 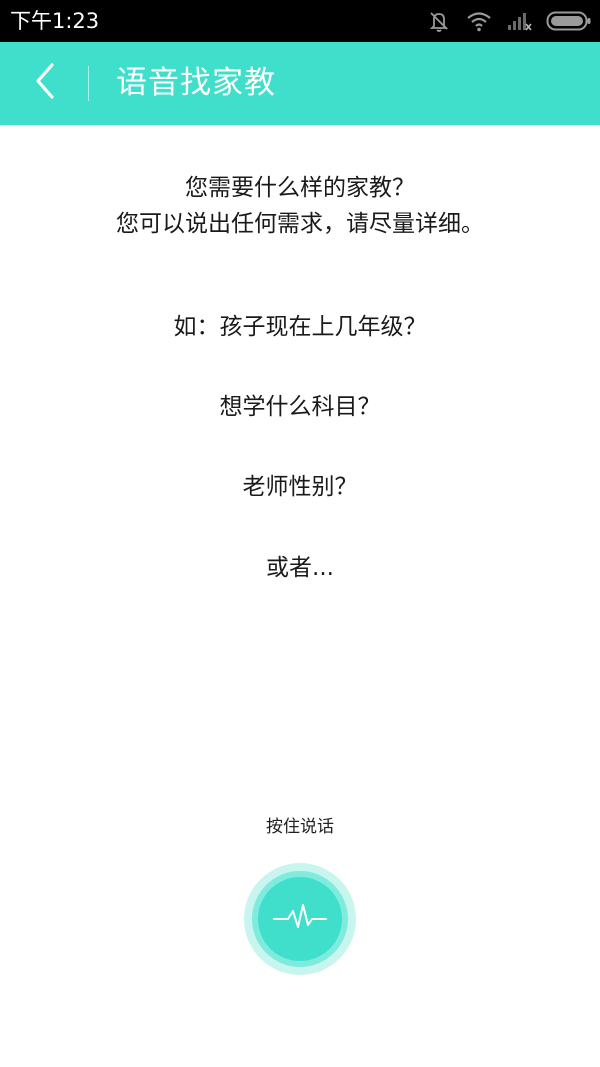 I want to click on example-gender: 老师性别？, so click(x=300, y=487).